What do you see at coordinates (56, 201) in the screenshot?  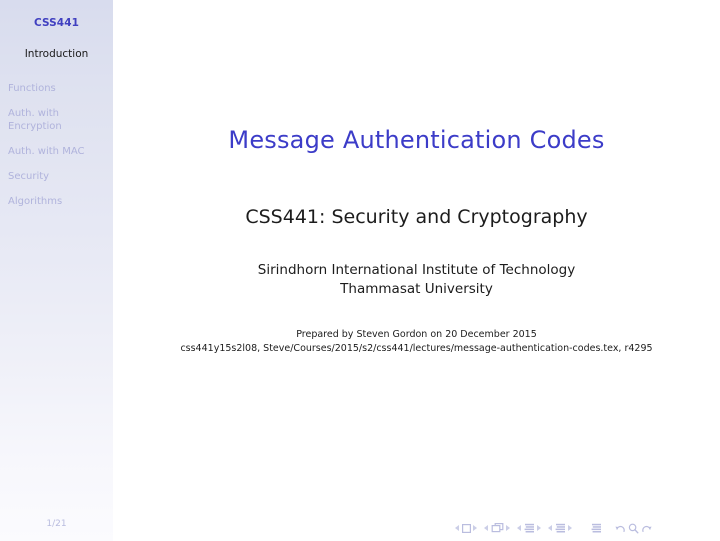 I see `sidebar-item-algorithms: Algorithms` at bounding box center [56, 201].